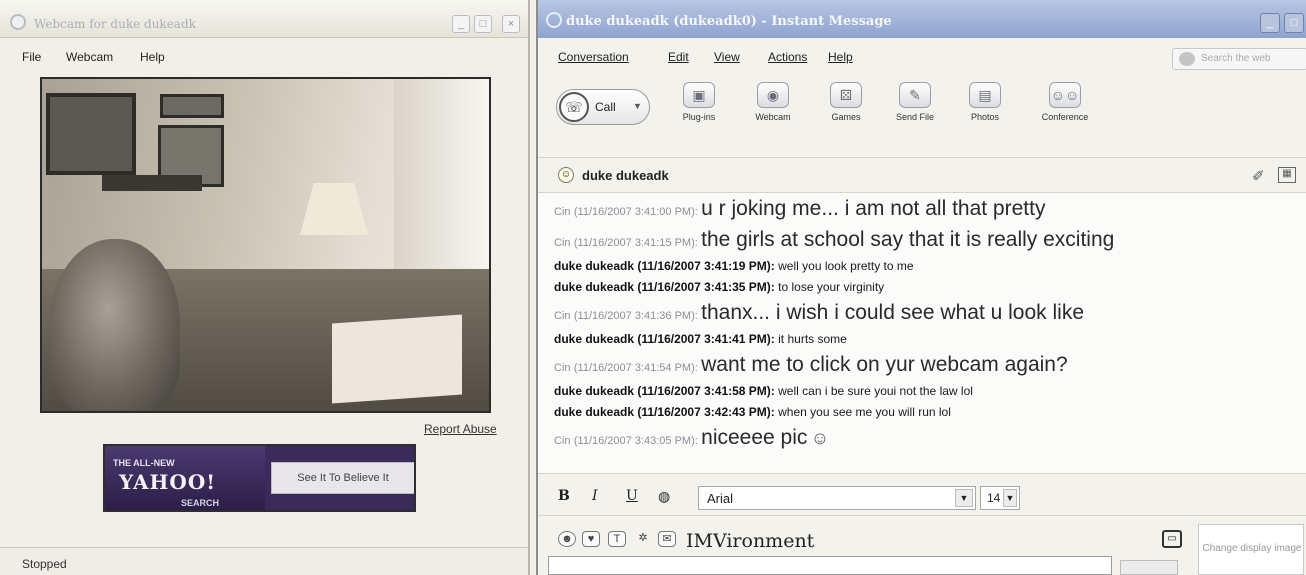 This screenshot has width=1306, height=575. I want to click on pencil-icon: ✐, so click(1258, 176).